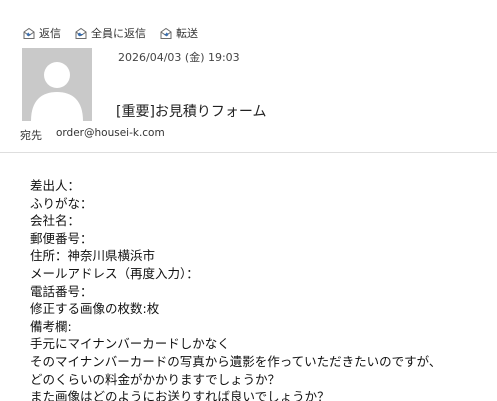 This screenshot has width=497, height=401. Describe the element at coordinates (248, 152) in the screenshot. I see `header-divider` at that location.